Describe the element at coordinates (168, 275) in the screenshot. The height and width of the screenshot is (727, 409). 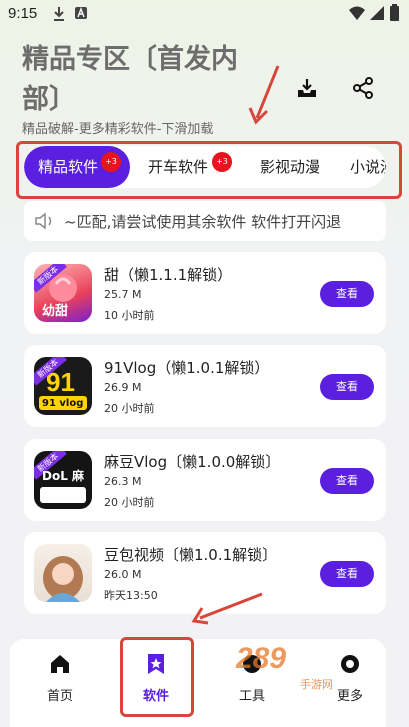
I see `app-name: 甜（懒1.1.1解锁）` at that location.